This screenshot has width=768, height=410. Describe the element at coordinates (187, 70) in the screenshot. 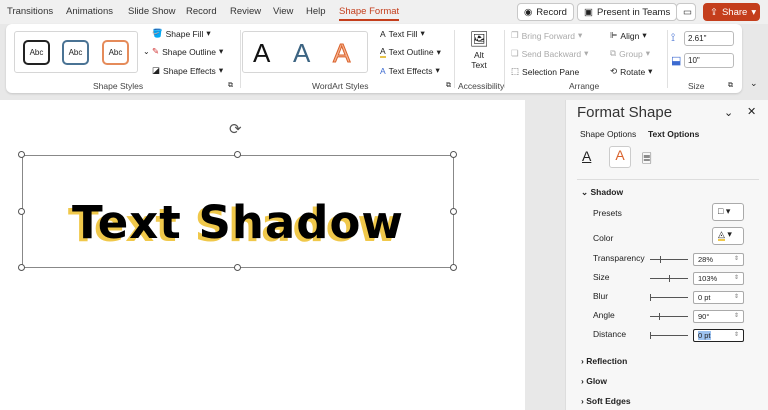

I see `shape-effects-button: ◪ Shape Effects ▾` at that location.